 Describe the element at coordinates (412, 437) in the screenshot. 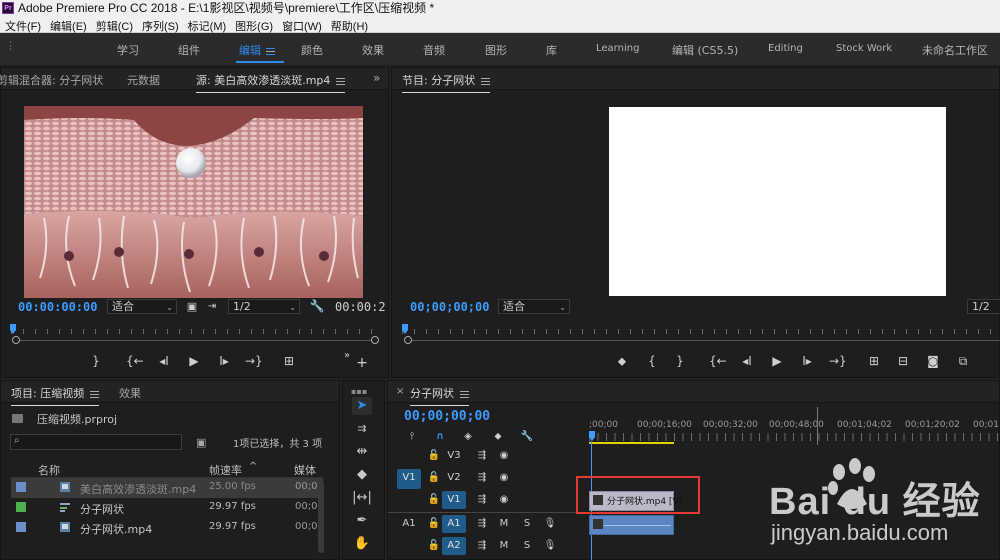

I see `nest-toggle-icon: ⫯` at that location.